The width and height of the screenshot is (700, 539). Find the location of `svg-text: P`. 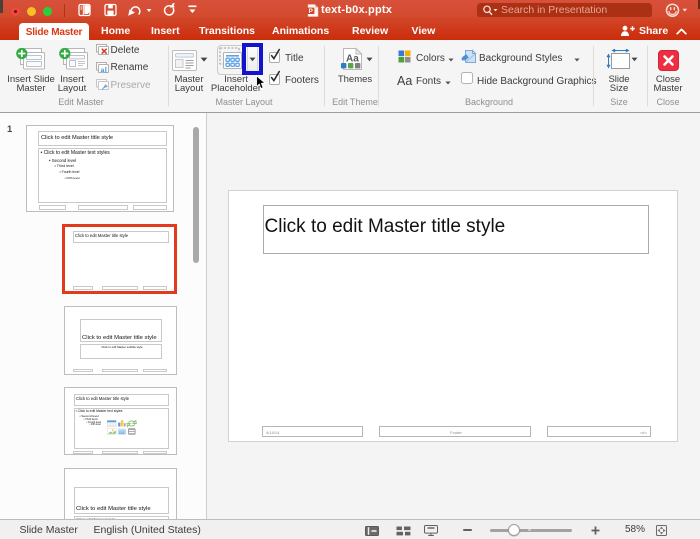

svg-text: P is located at coordinates (311, 11).